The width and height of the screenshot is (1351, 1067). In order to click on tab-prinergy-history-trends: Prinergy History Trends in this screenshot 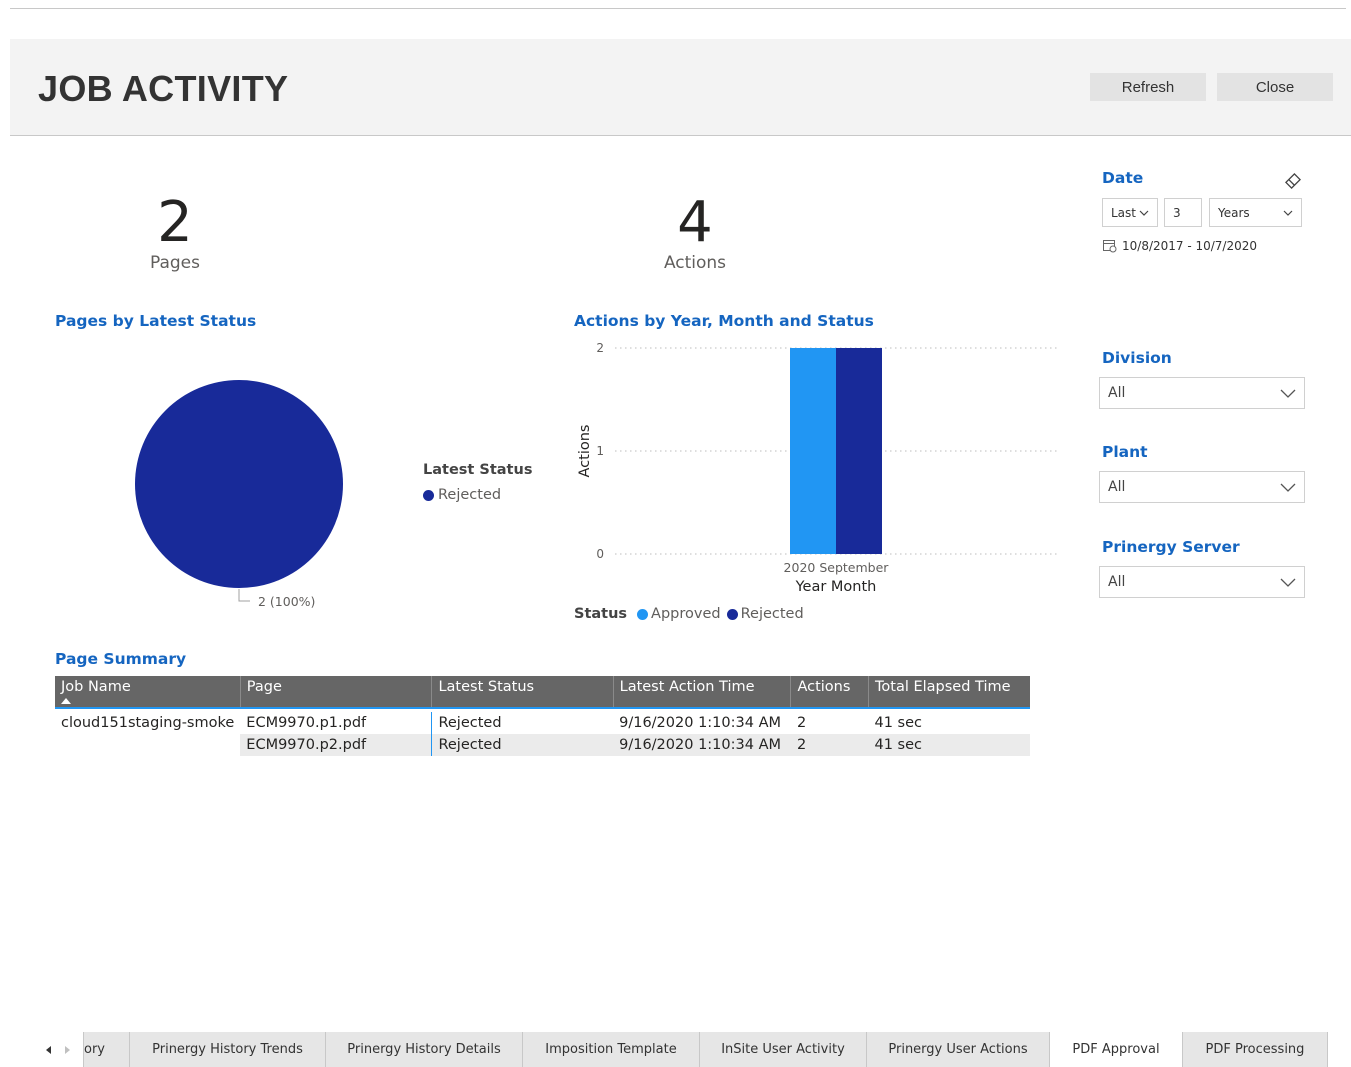, I will do `click(228, 1049)`.